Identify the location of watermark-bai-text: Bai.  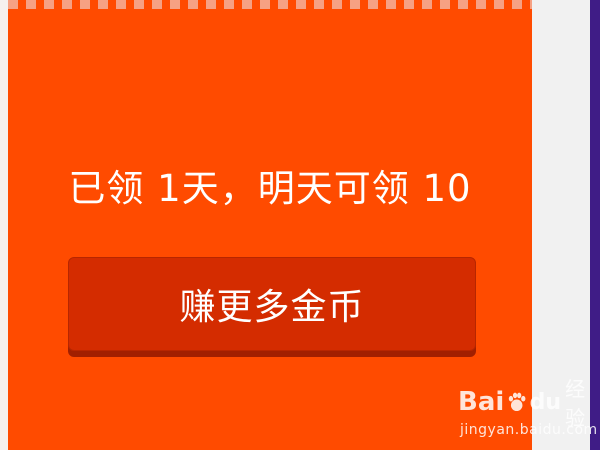
(481, 402).